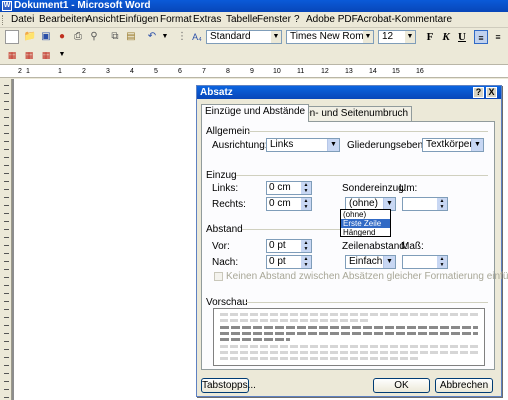 The image size is (508, 400). I want to click on font-select: Times New Roman ▼, so click(330, 37).